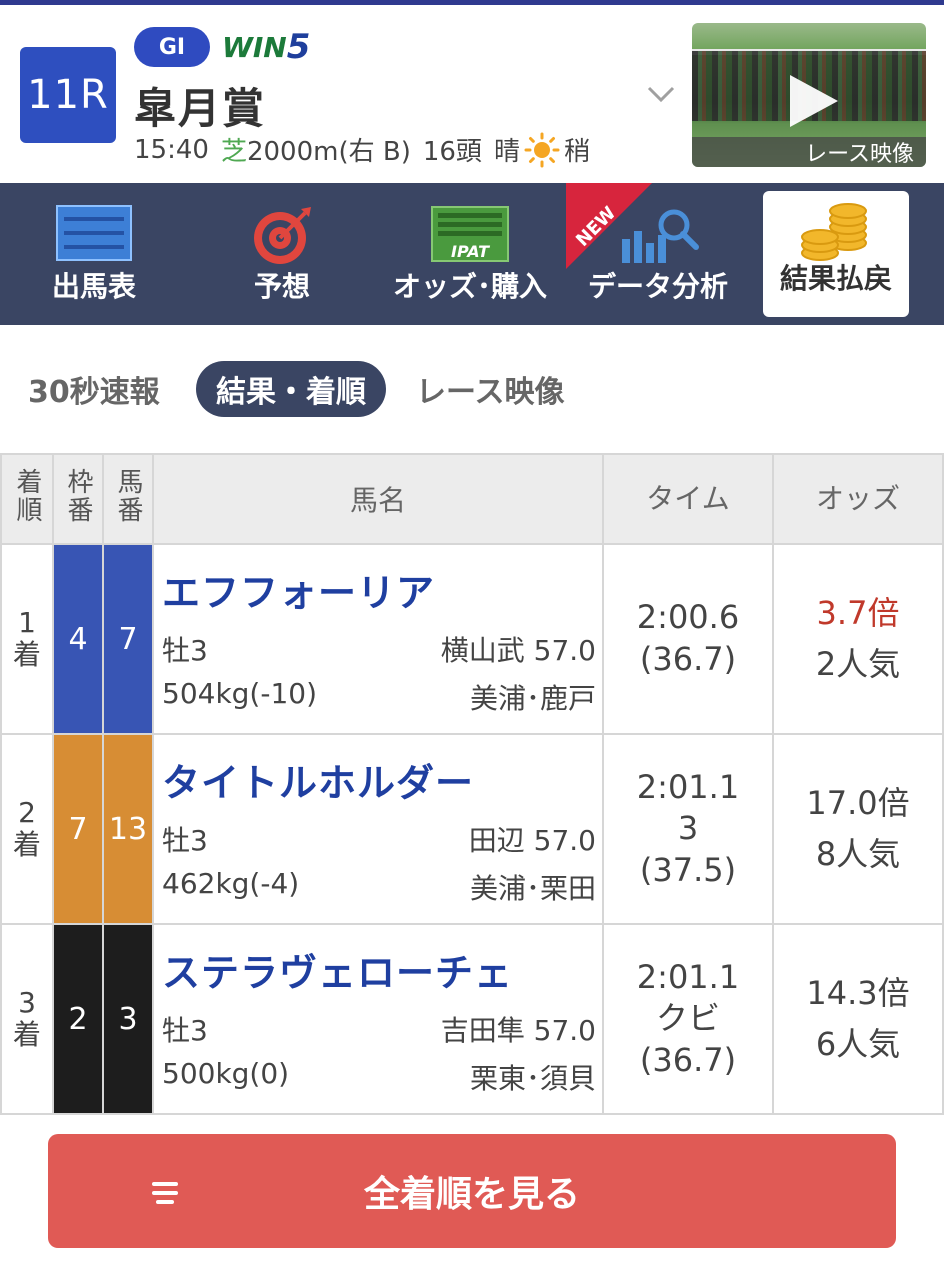  What do you see at coordinates (688, 499) in the screenshot?
I see `header-time: タイム` at bounding box center [688, 499].